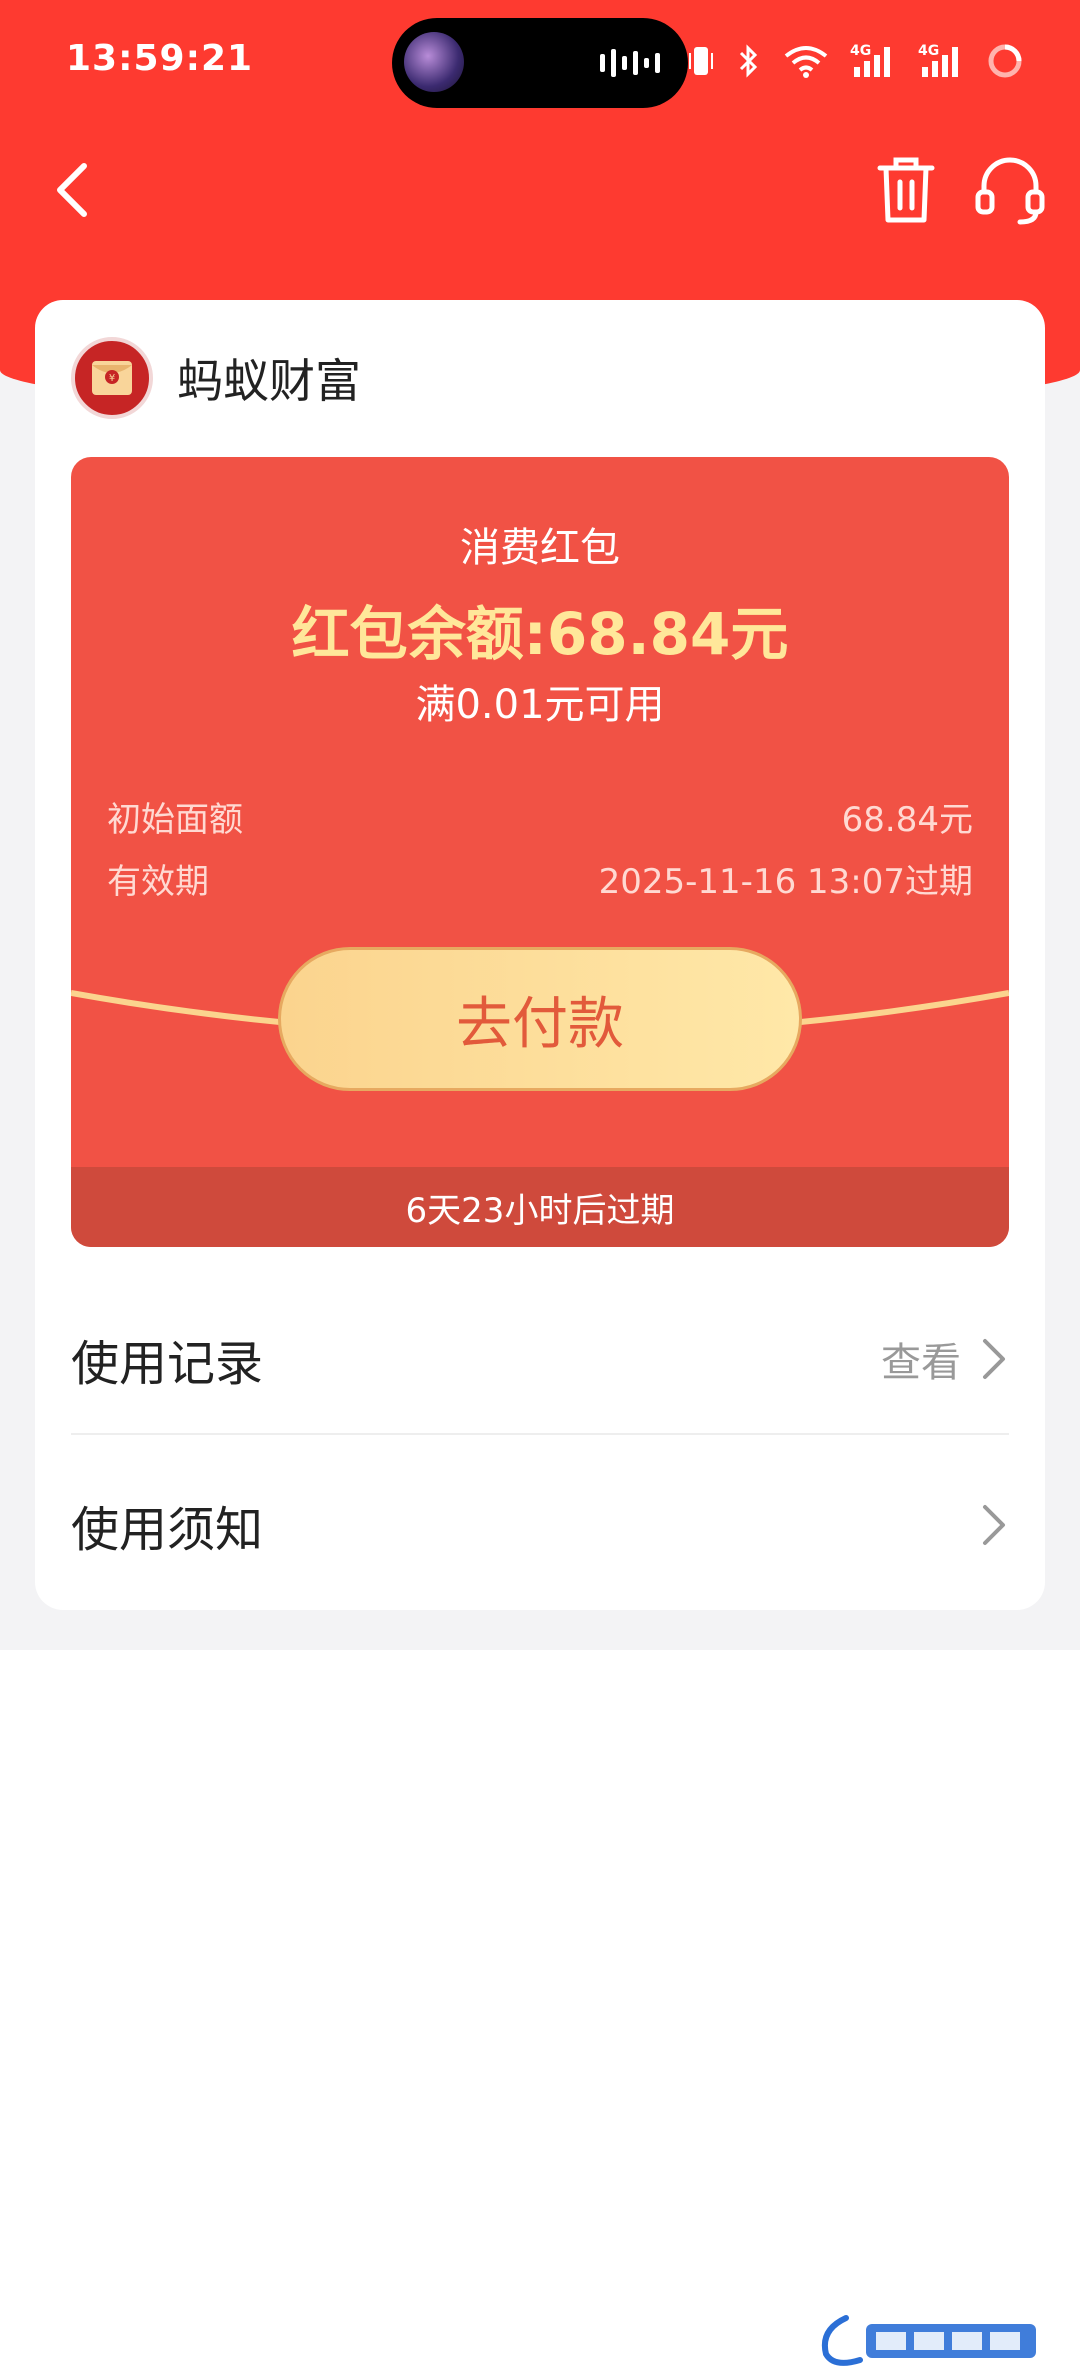 This screenshot has width=1080, height=2376. Describe the element at coordinates (540, 1525) in the screenshot. I see `usage-notice-row: 使用须知` at that location.